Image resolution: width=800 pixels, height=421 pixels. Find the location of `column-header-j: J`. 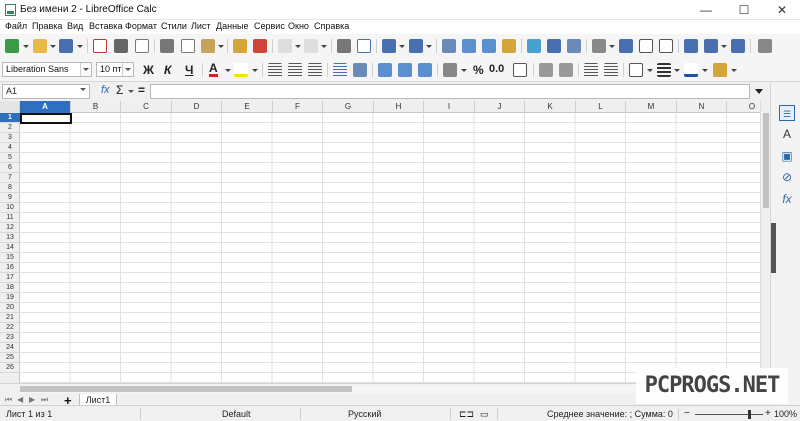

column-header-j: J is located at coordinates (500, 107).